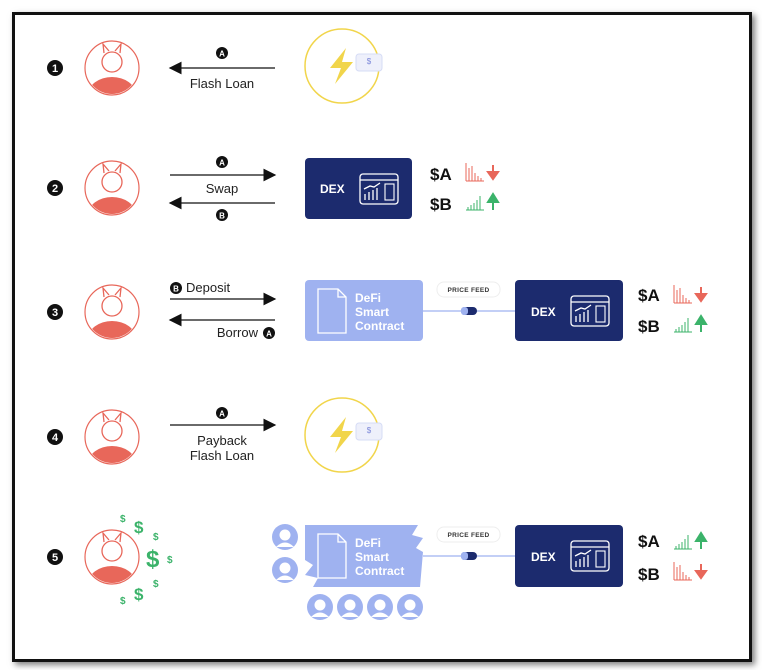 This screenshot has width=762, height=670. I want to click on payback-label: Flash Loan, so click(222, 455).